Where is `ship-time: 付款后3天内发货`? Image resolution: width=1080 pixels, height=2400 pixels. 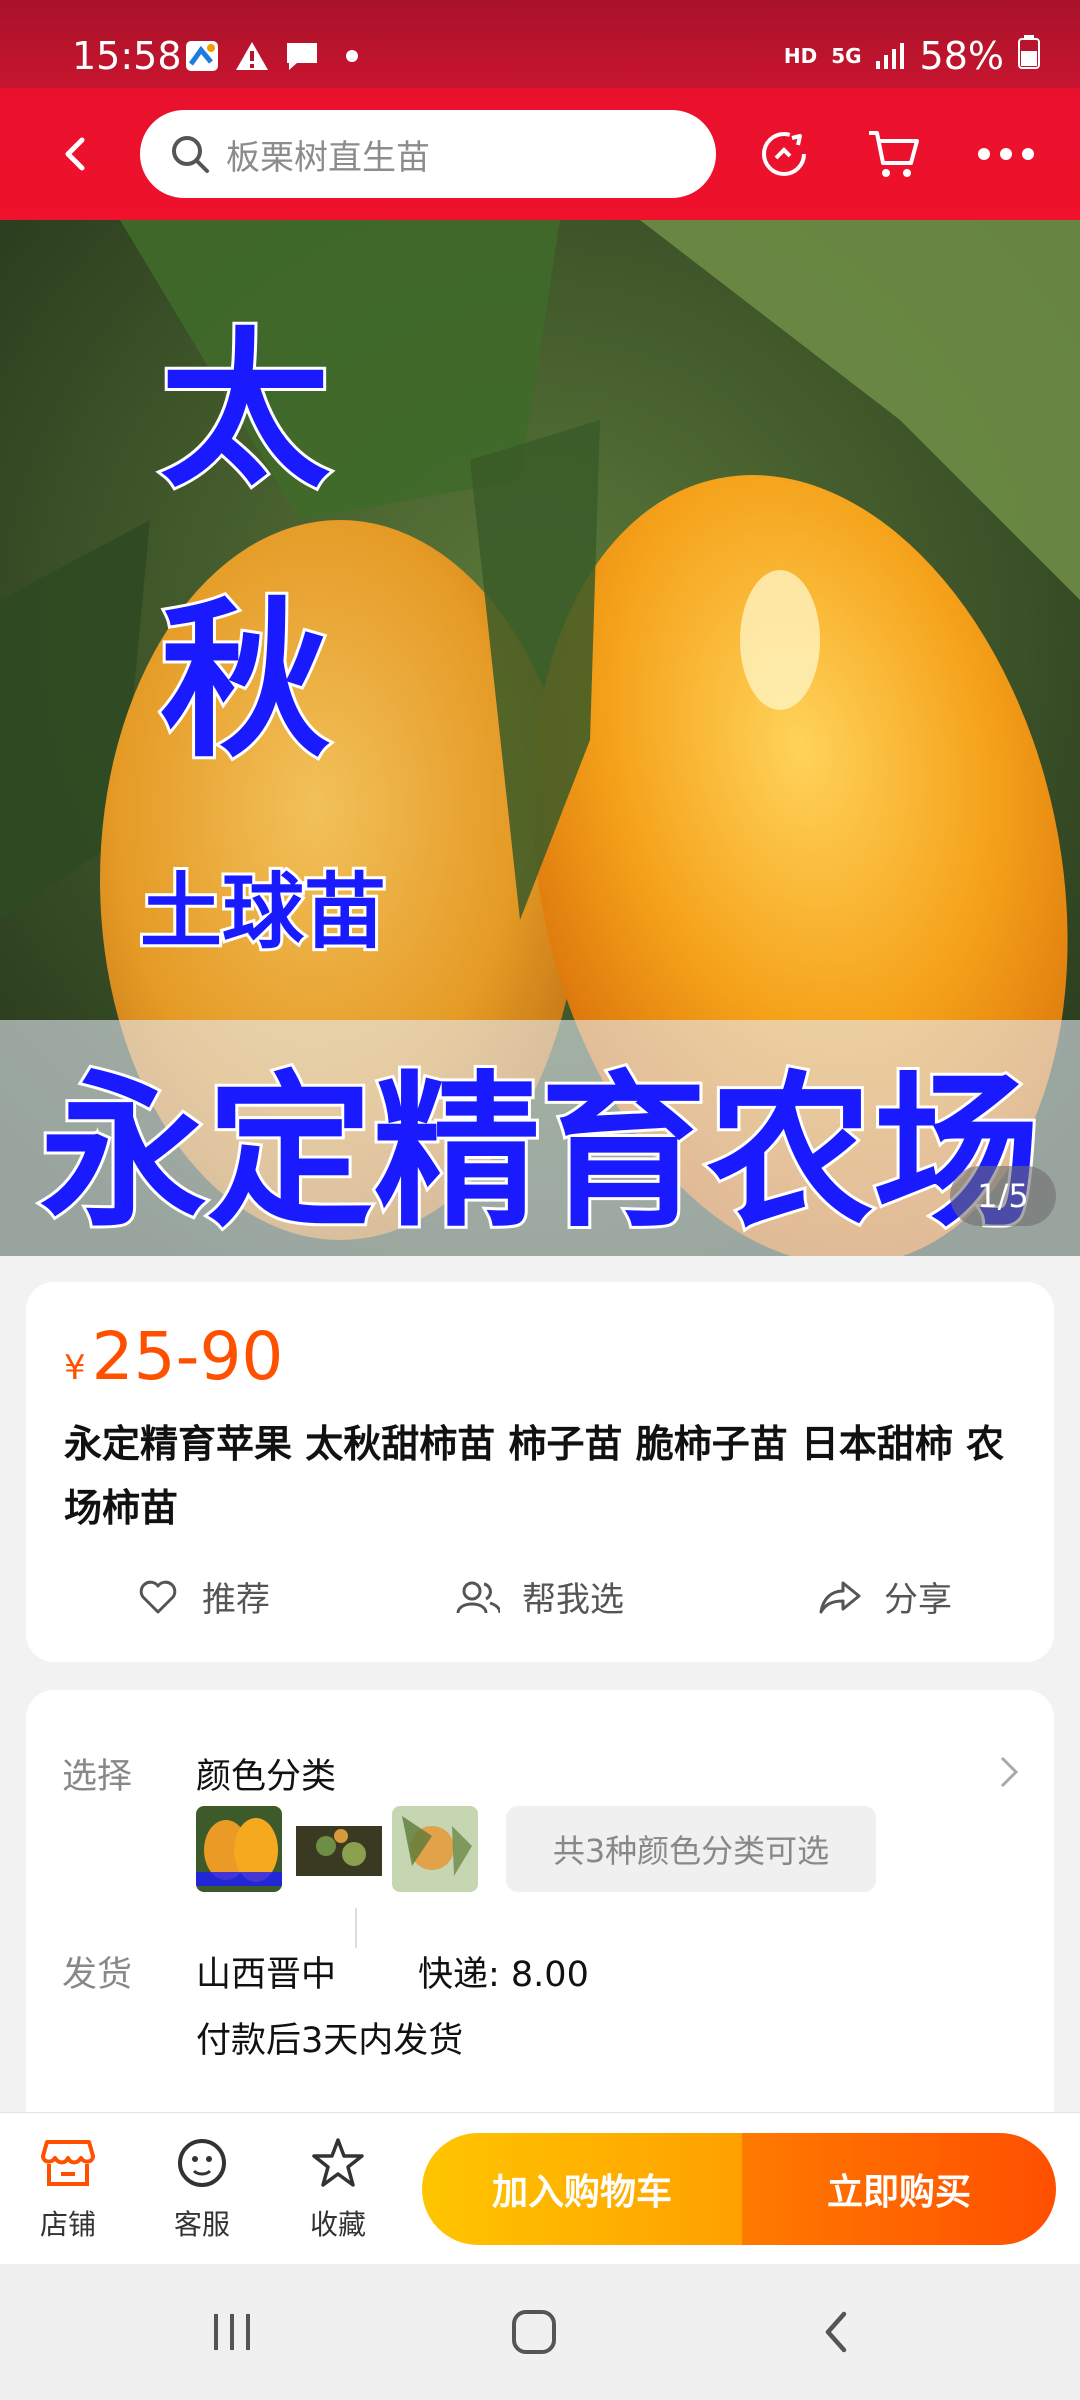 ship-time: 付款后3天内发货 is located at coordinates (330, 2041).